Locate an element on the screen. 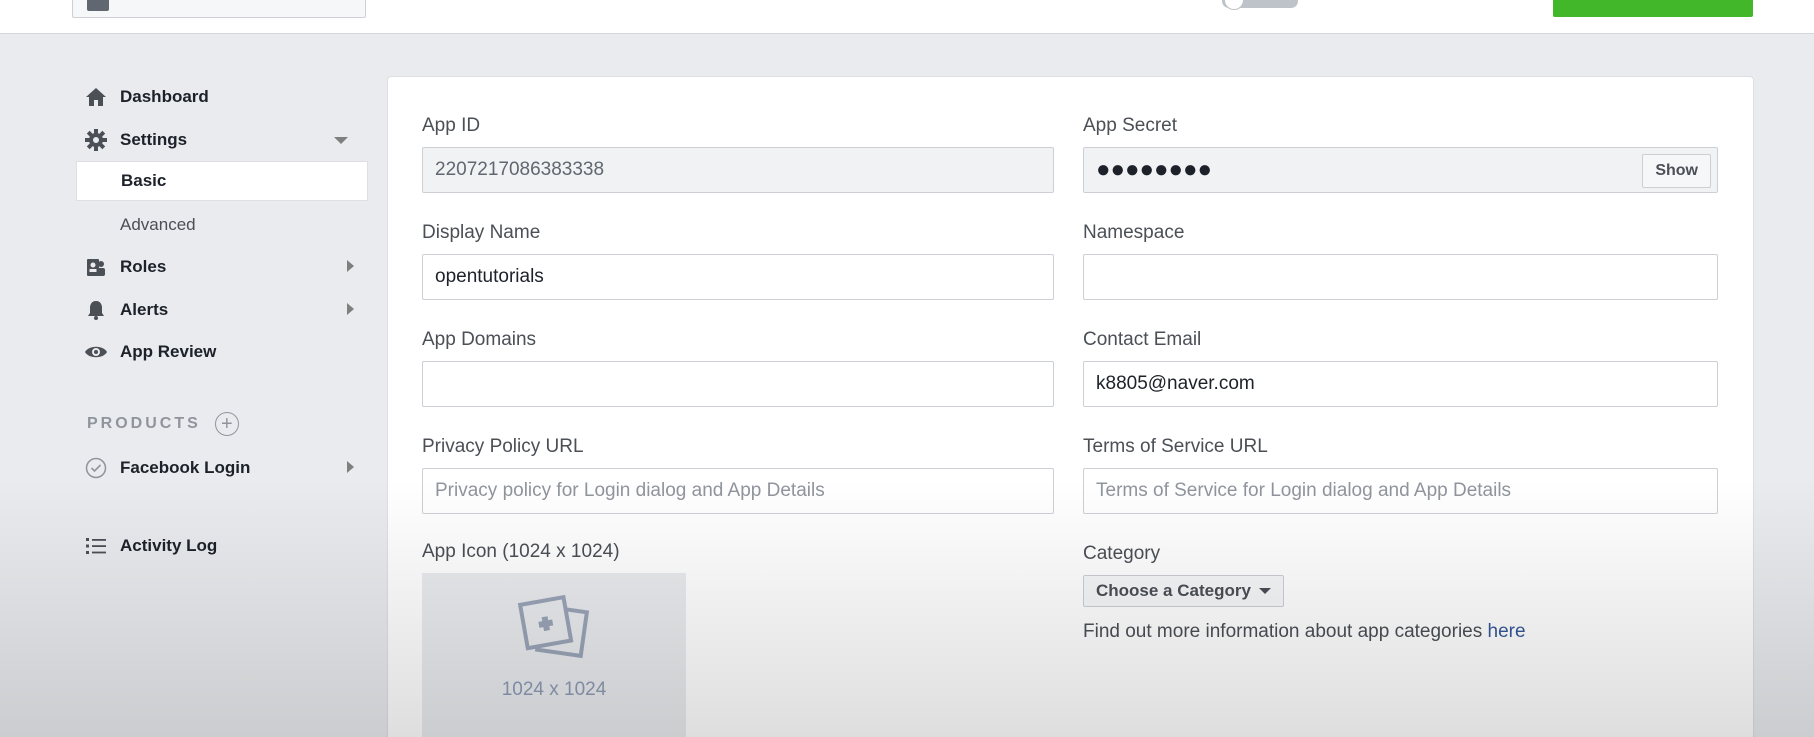 Image resolution: width=1814 pixels, height=737 pixels. sidebar-item-app-review: App Review is located at coordinates (224, 352).